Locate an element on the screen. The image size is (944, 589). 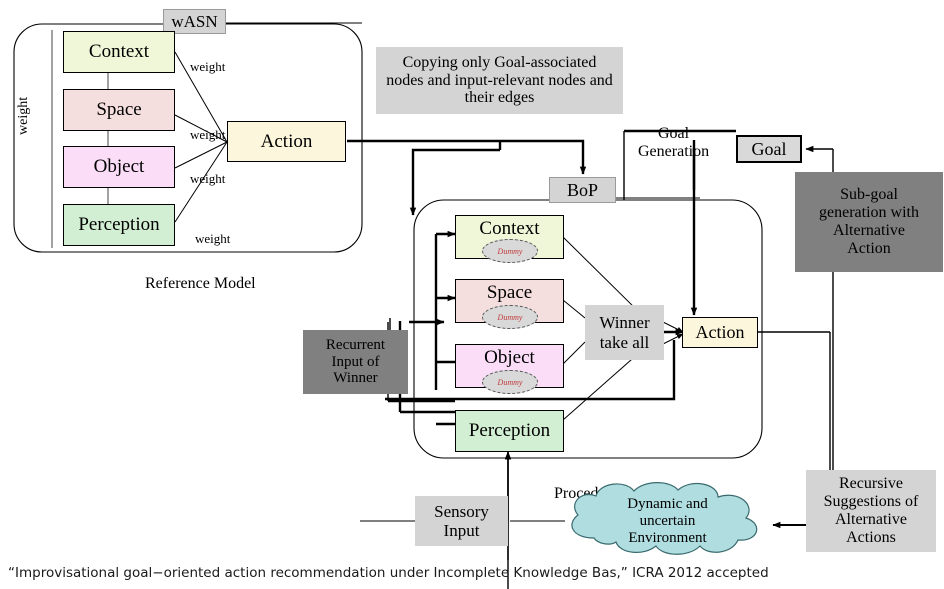
ref-node-space: Space is located at coordinates (119, 110).